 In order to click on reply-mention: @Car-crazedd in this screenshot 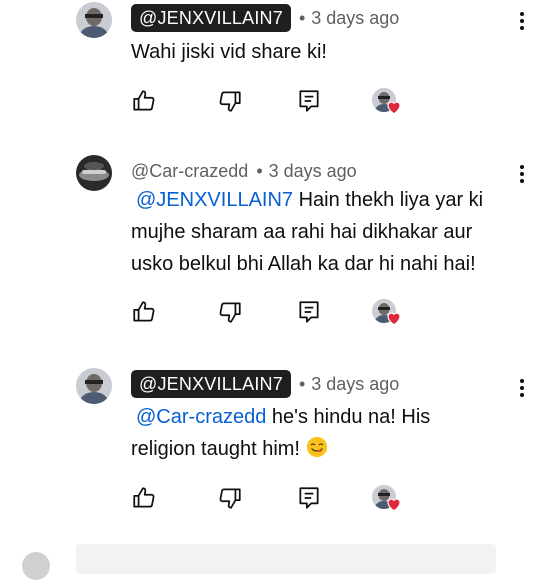, I will do `click(201, 417)`.